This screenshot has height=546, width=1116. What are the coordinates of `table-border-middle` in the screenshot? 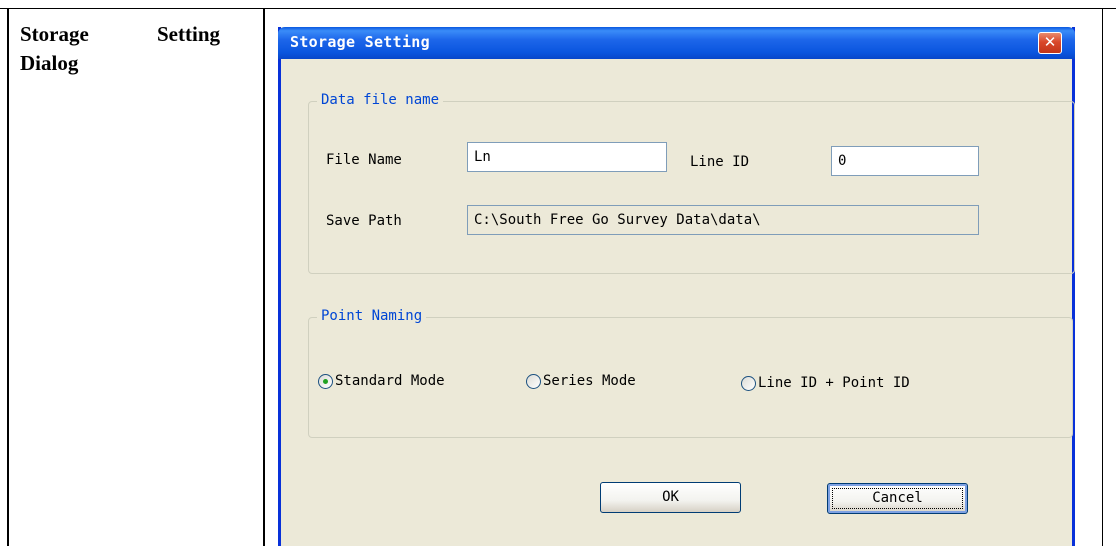 It's located at (264, 277).